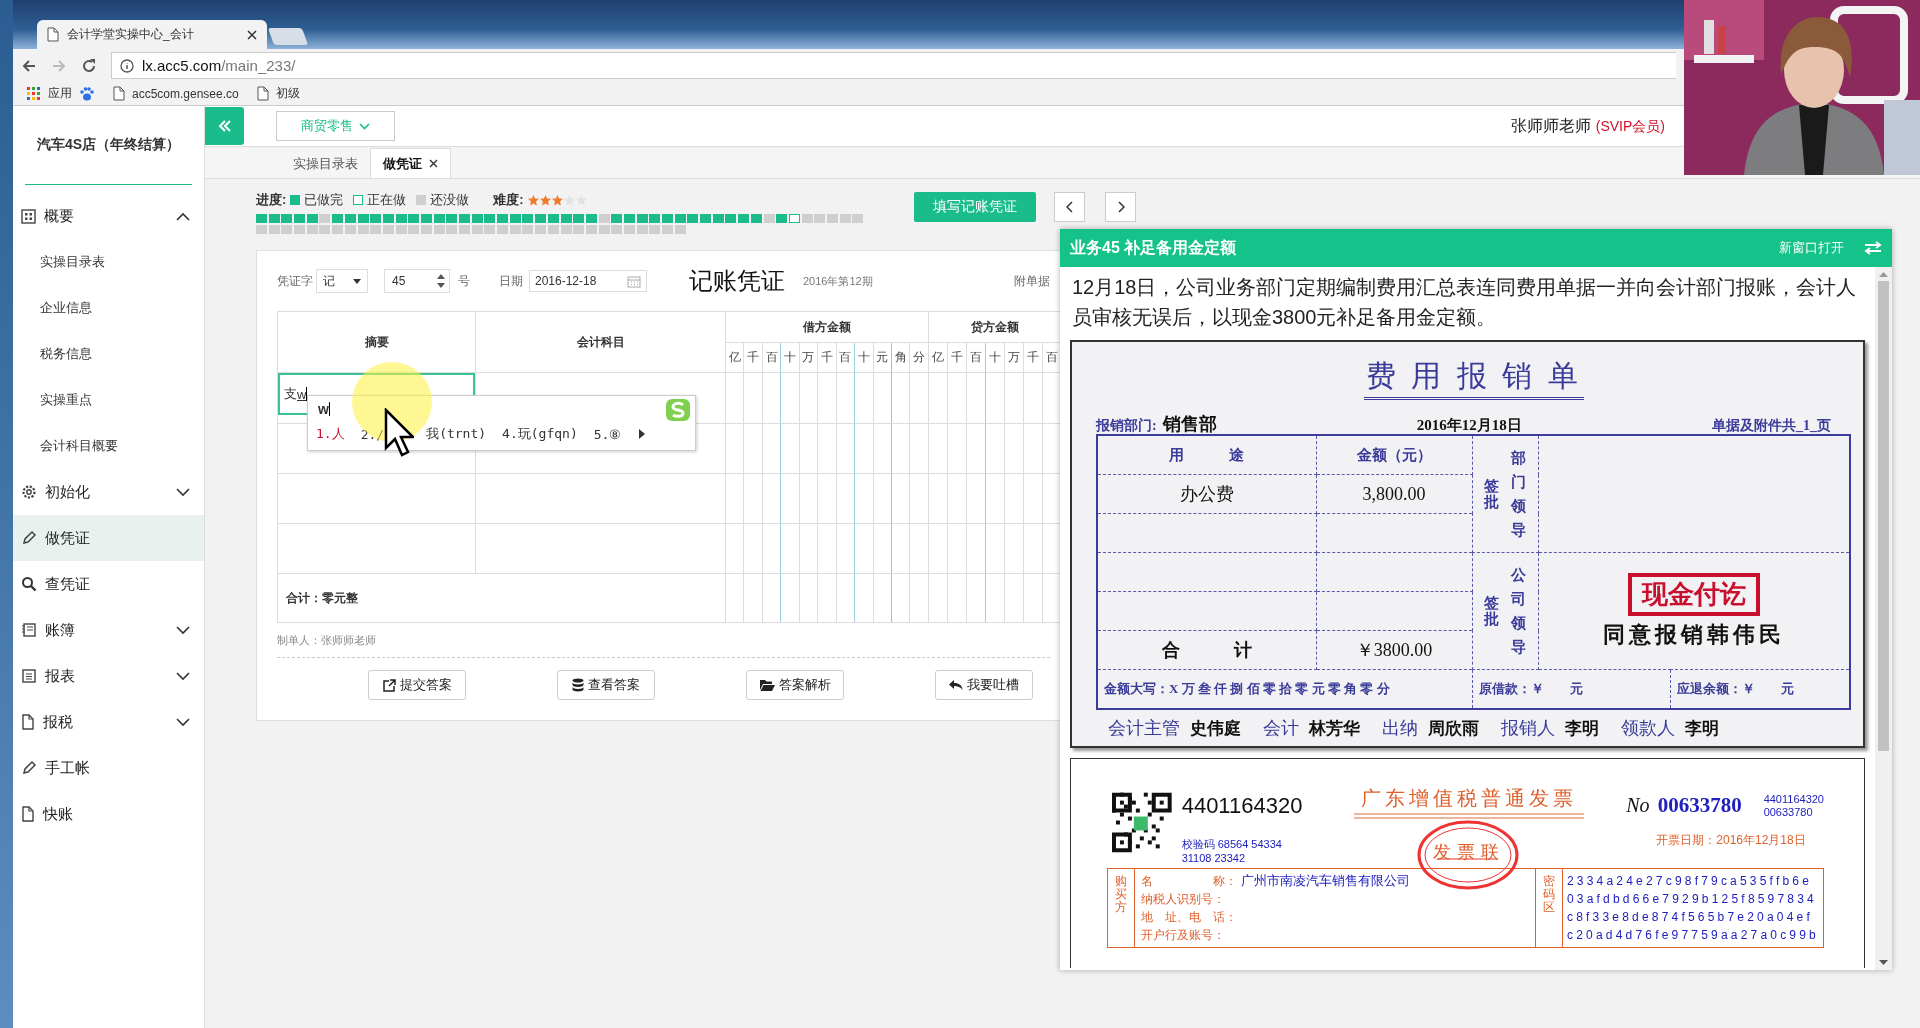 This screenshot has width=1920, height=1028. What do you see at coordinates (1154, 247) in the screenshot?
I see `task-title: 业务45 补足备用金定额` at bounding box center [1154, 247].